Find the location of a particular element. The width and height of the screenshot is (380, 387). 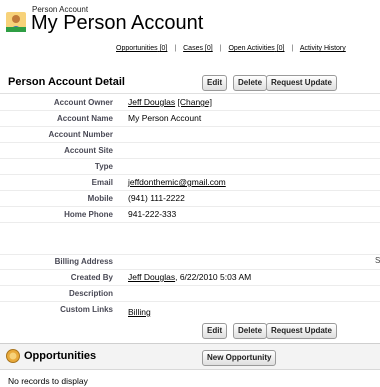

link-label: Open Activities is located at coordinates (251, 48).